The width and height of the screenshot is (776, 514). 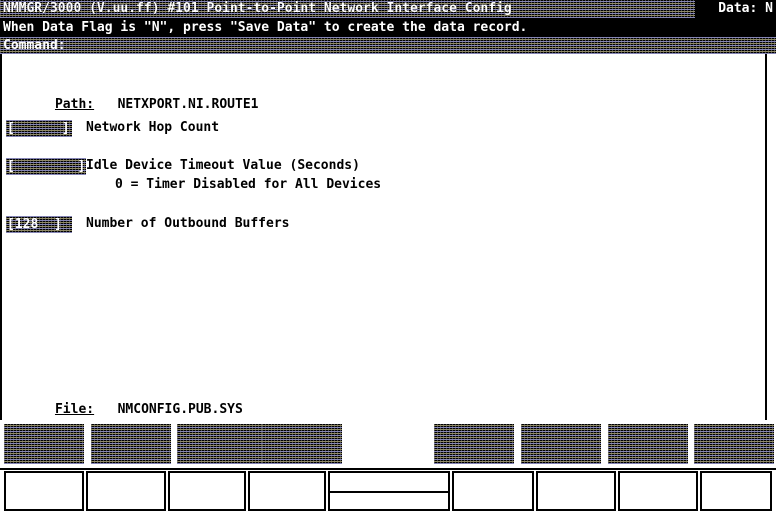 What do you see at coordinates (474, 444) in the screenshot?
I see `softkey-blank` at bounding box center [474, 444].